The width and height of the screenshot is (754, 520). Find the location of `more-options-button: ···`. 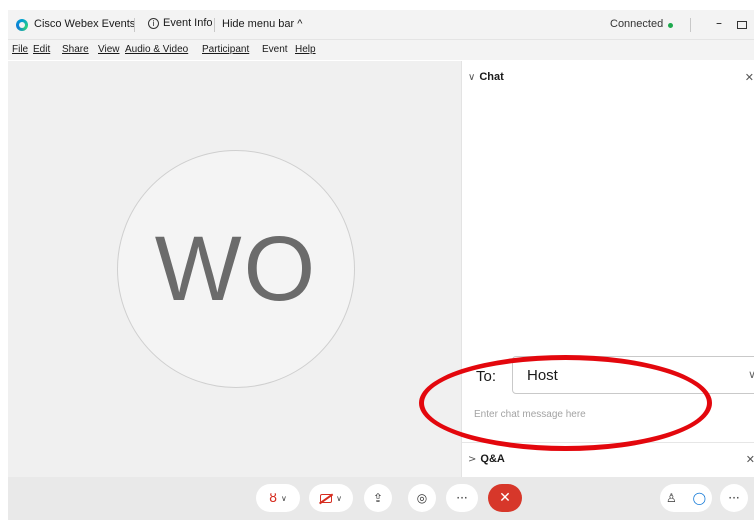

more-options-button: ··· is located at coordinates (462, 498).